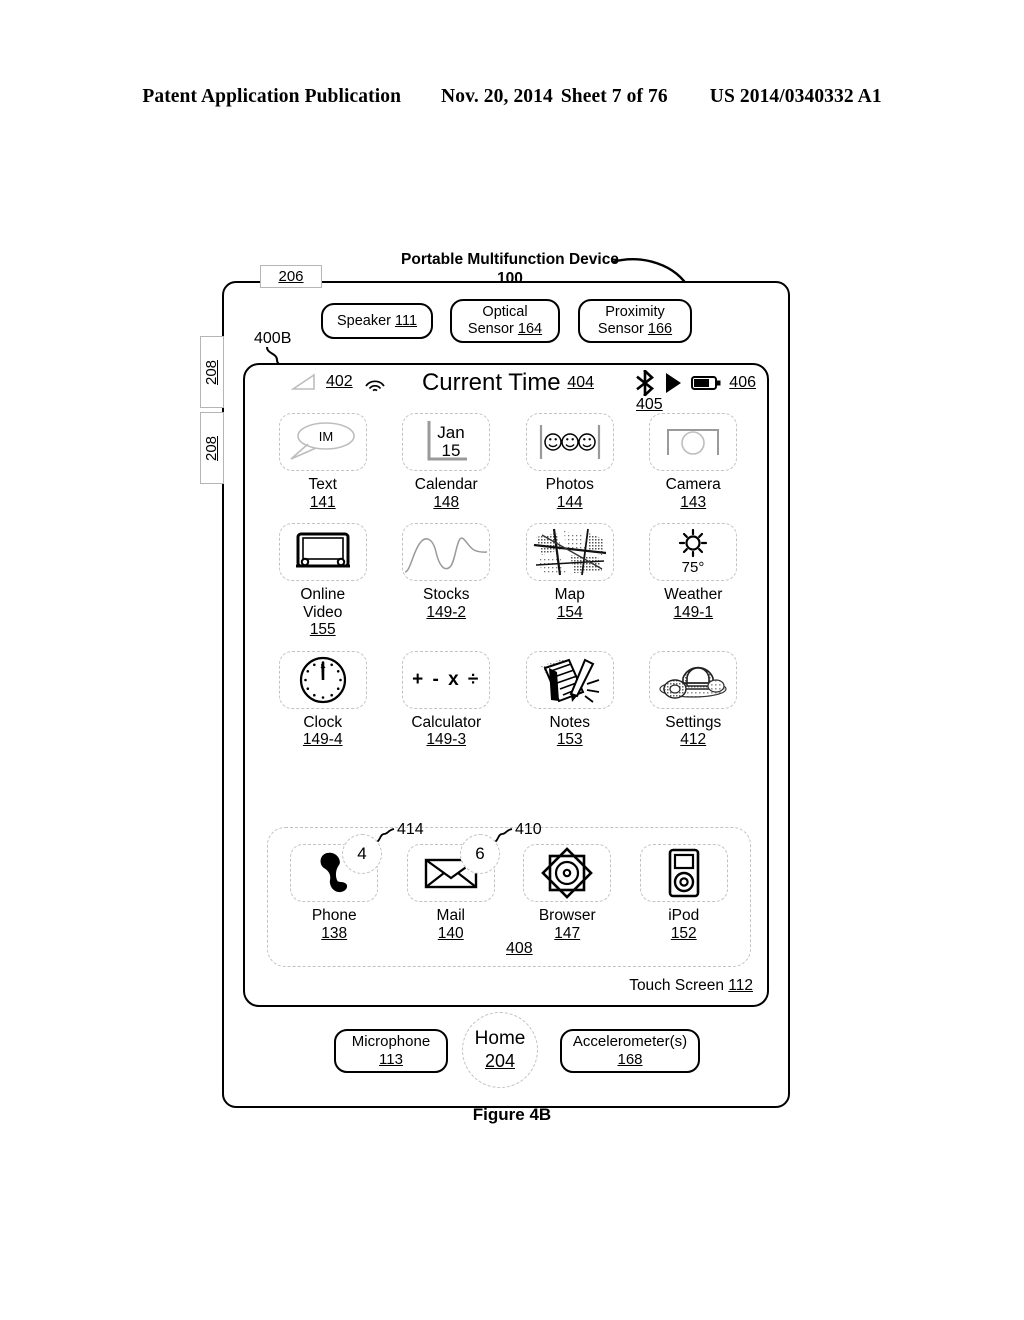  What do you see at coordinates (519, 948) in the screenshot?
I see `dock-ref: 408` at bounding box center [519, 948].